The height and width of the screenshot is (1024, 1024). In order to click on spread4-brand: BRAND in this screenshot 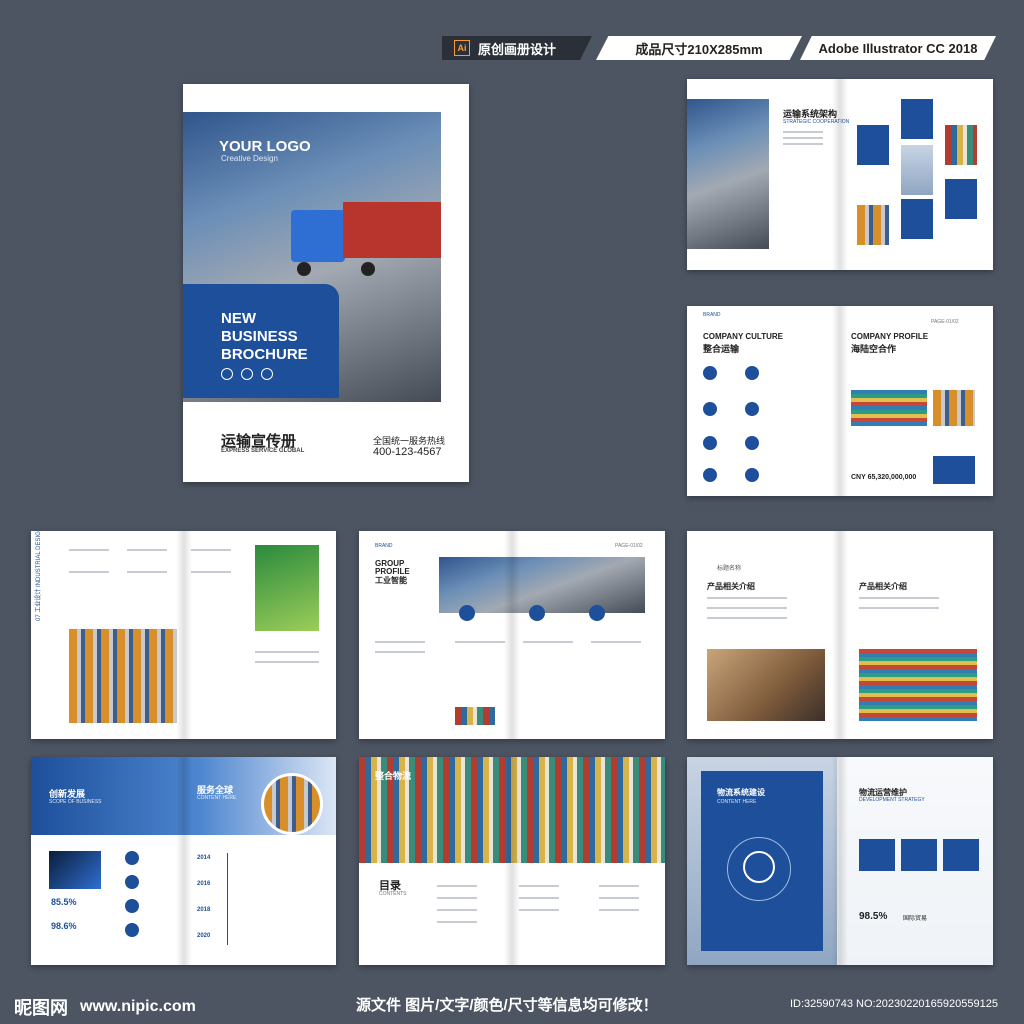, I will do `click(384, 546)`.